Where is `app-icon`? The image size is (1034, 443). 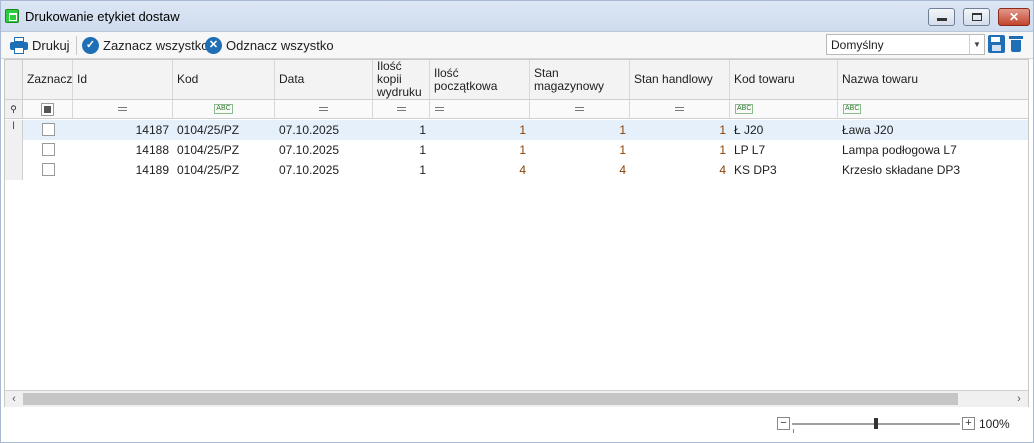
app-icon is located at coordinates (12, 16).